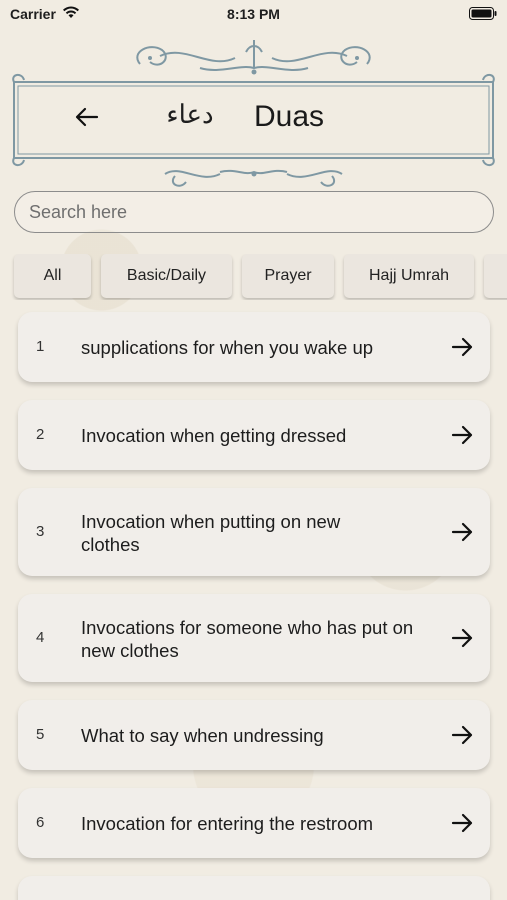 Image resolution: width=507 pixels, height=900 pixels. What do you see at coordinates (202, 735) in the screenshot?
I see `dua-title: What to say when undressing` at bounding box center [202, 735].